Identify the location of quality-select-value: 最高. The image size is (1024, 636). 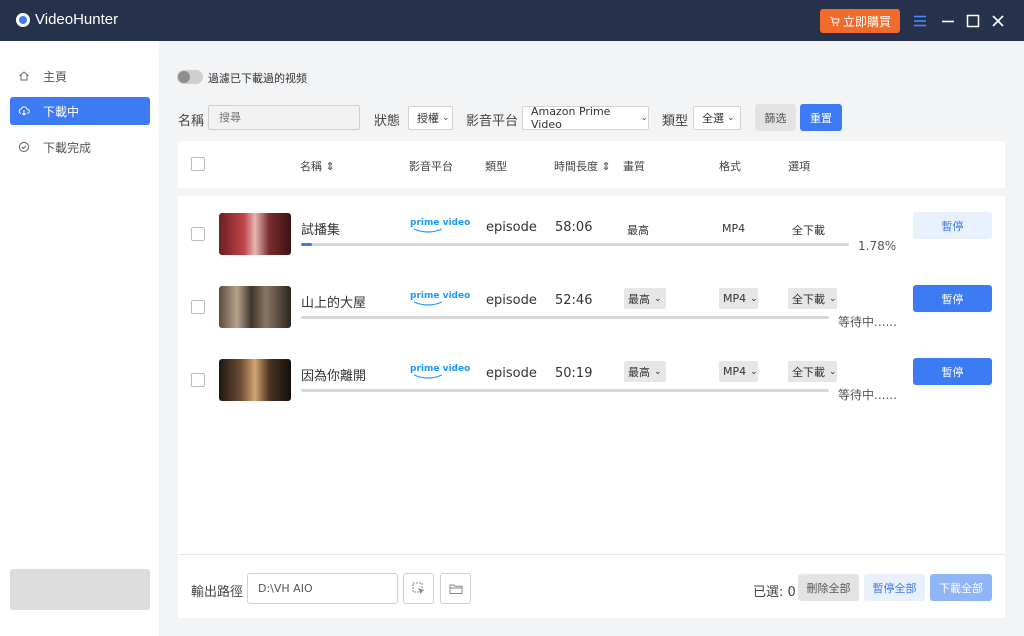
(639, 299).